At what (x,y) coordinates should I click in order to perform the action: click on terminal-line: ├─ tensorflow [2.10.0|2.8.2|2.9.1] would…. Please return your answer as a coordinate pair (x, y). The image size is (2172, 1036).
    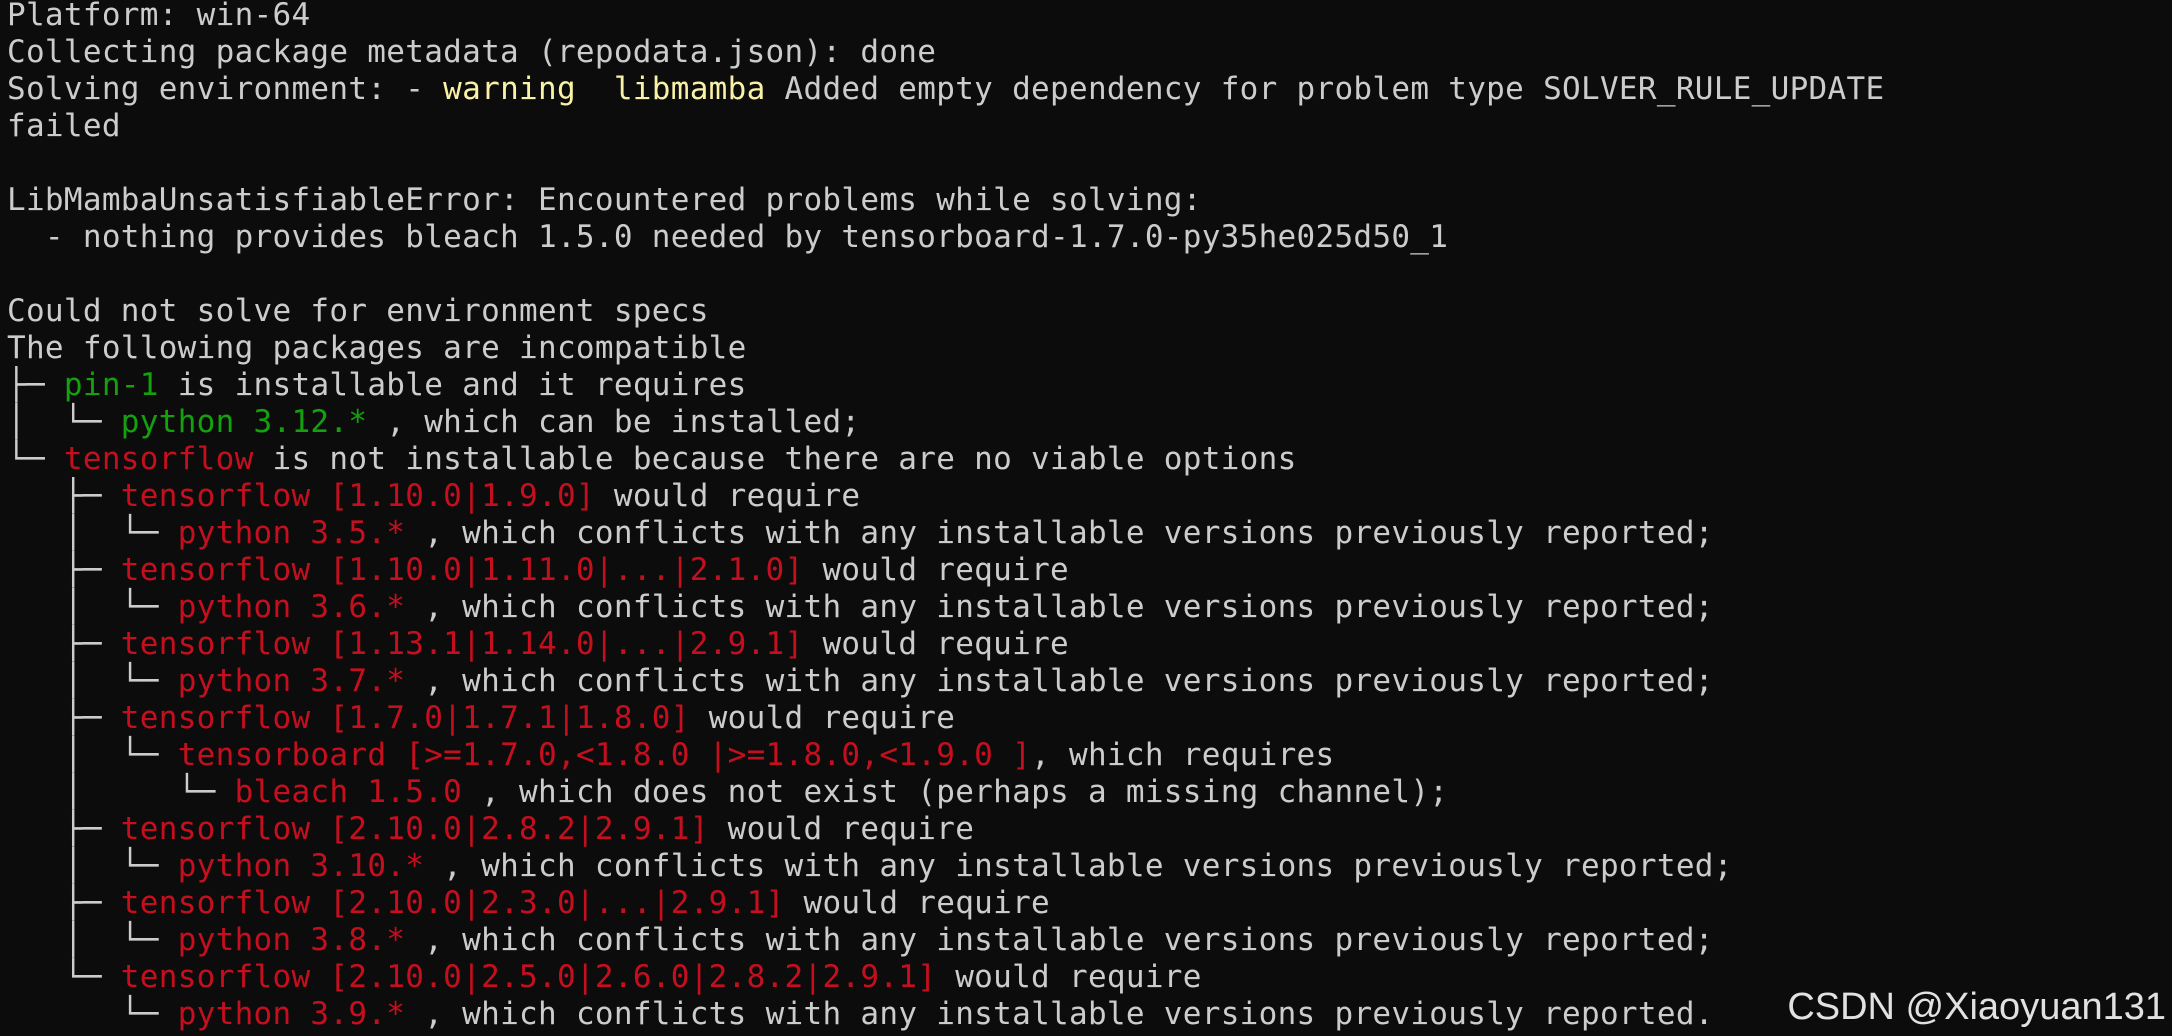
    Looking at the image, I should click on (1089, 829).